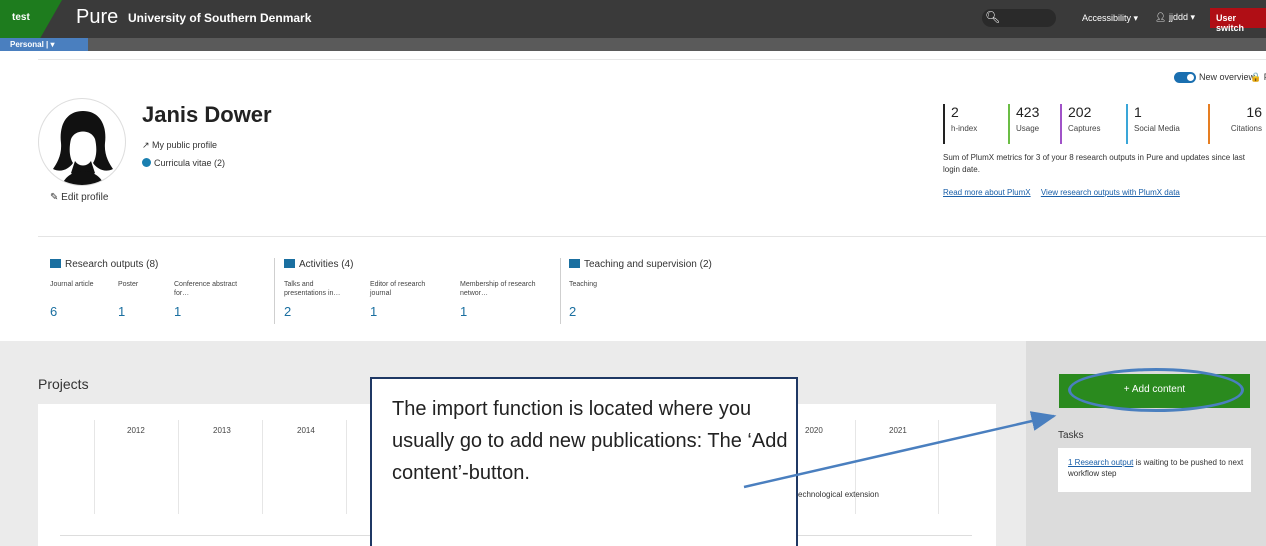  What do you see at coordinates (1254, 112) in the screenshot?
I see `metric-value: 16` at bounding box center [1254, 112].